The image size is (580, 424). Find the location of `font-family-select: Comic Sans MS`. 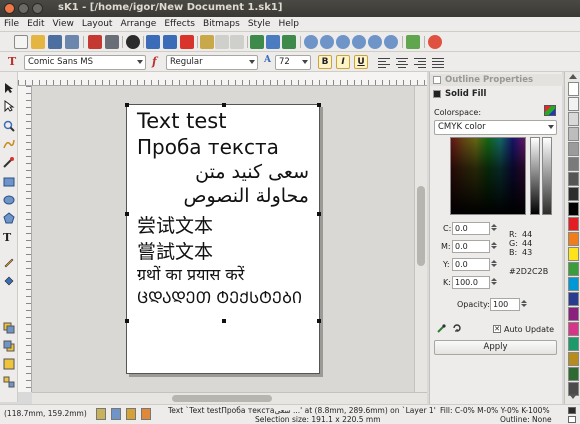

font-family-select: Comic Sans MS is located at coordinates (85, 62).